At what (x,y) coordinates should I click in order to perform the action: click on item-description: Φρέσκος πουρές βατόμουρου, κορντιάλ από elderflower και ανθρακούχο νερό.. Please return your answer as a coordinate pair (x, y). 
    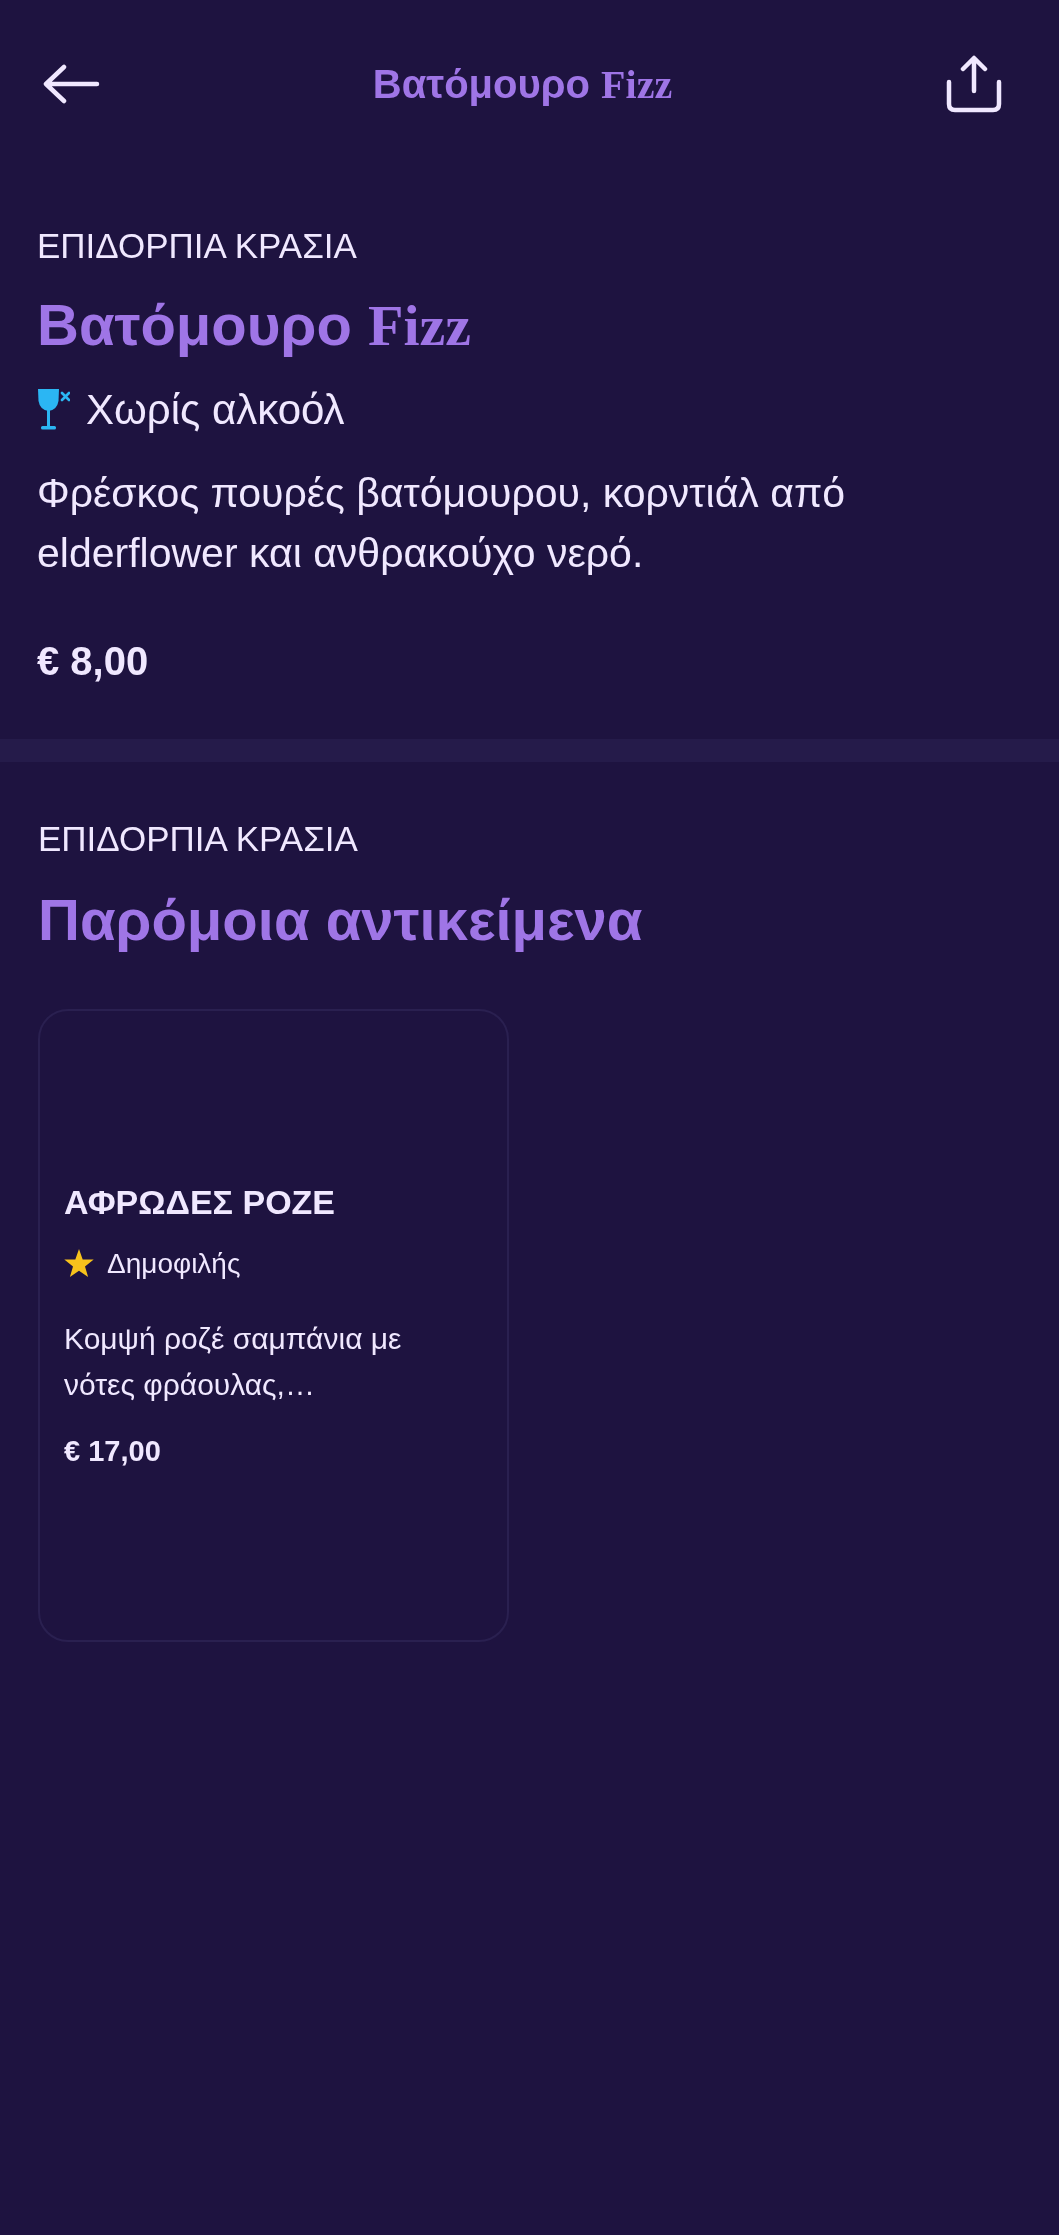
    Looking at the image, I should click on (442, 523).